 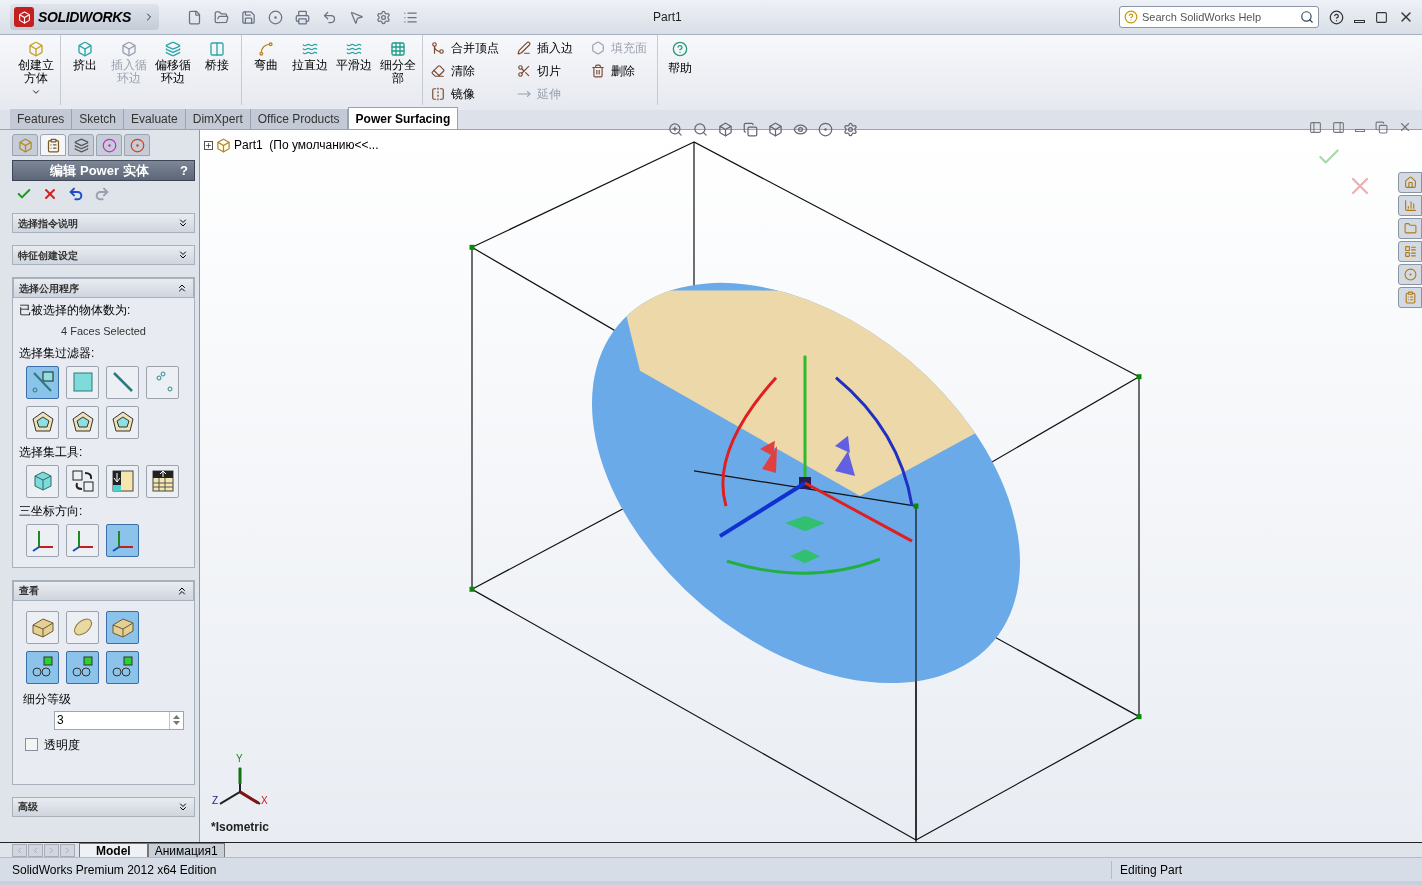 I want to click on maximize-icon, so click(x=1381, y=17).